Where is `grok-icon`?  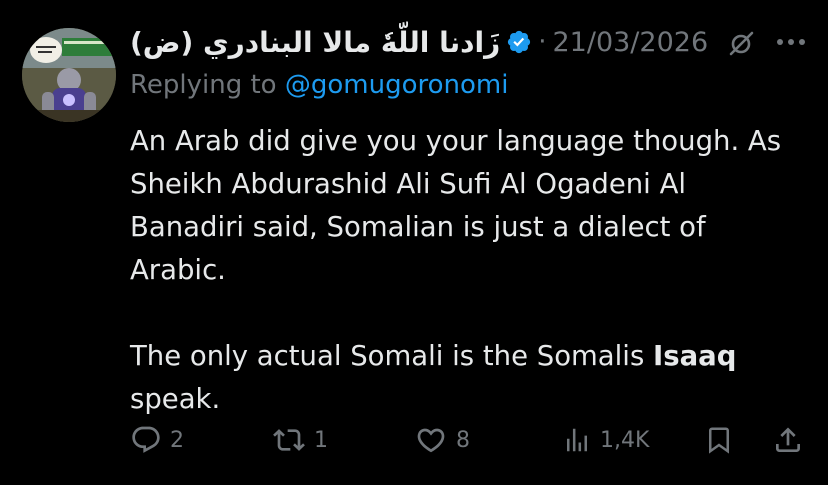
grok-icon is located at coordinates (741, 43).